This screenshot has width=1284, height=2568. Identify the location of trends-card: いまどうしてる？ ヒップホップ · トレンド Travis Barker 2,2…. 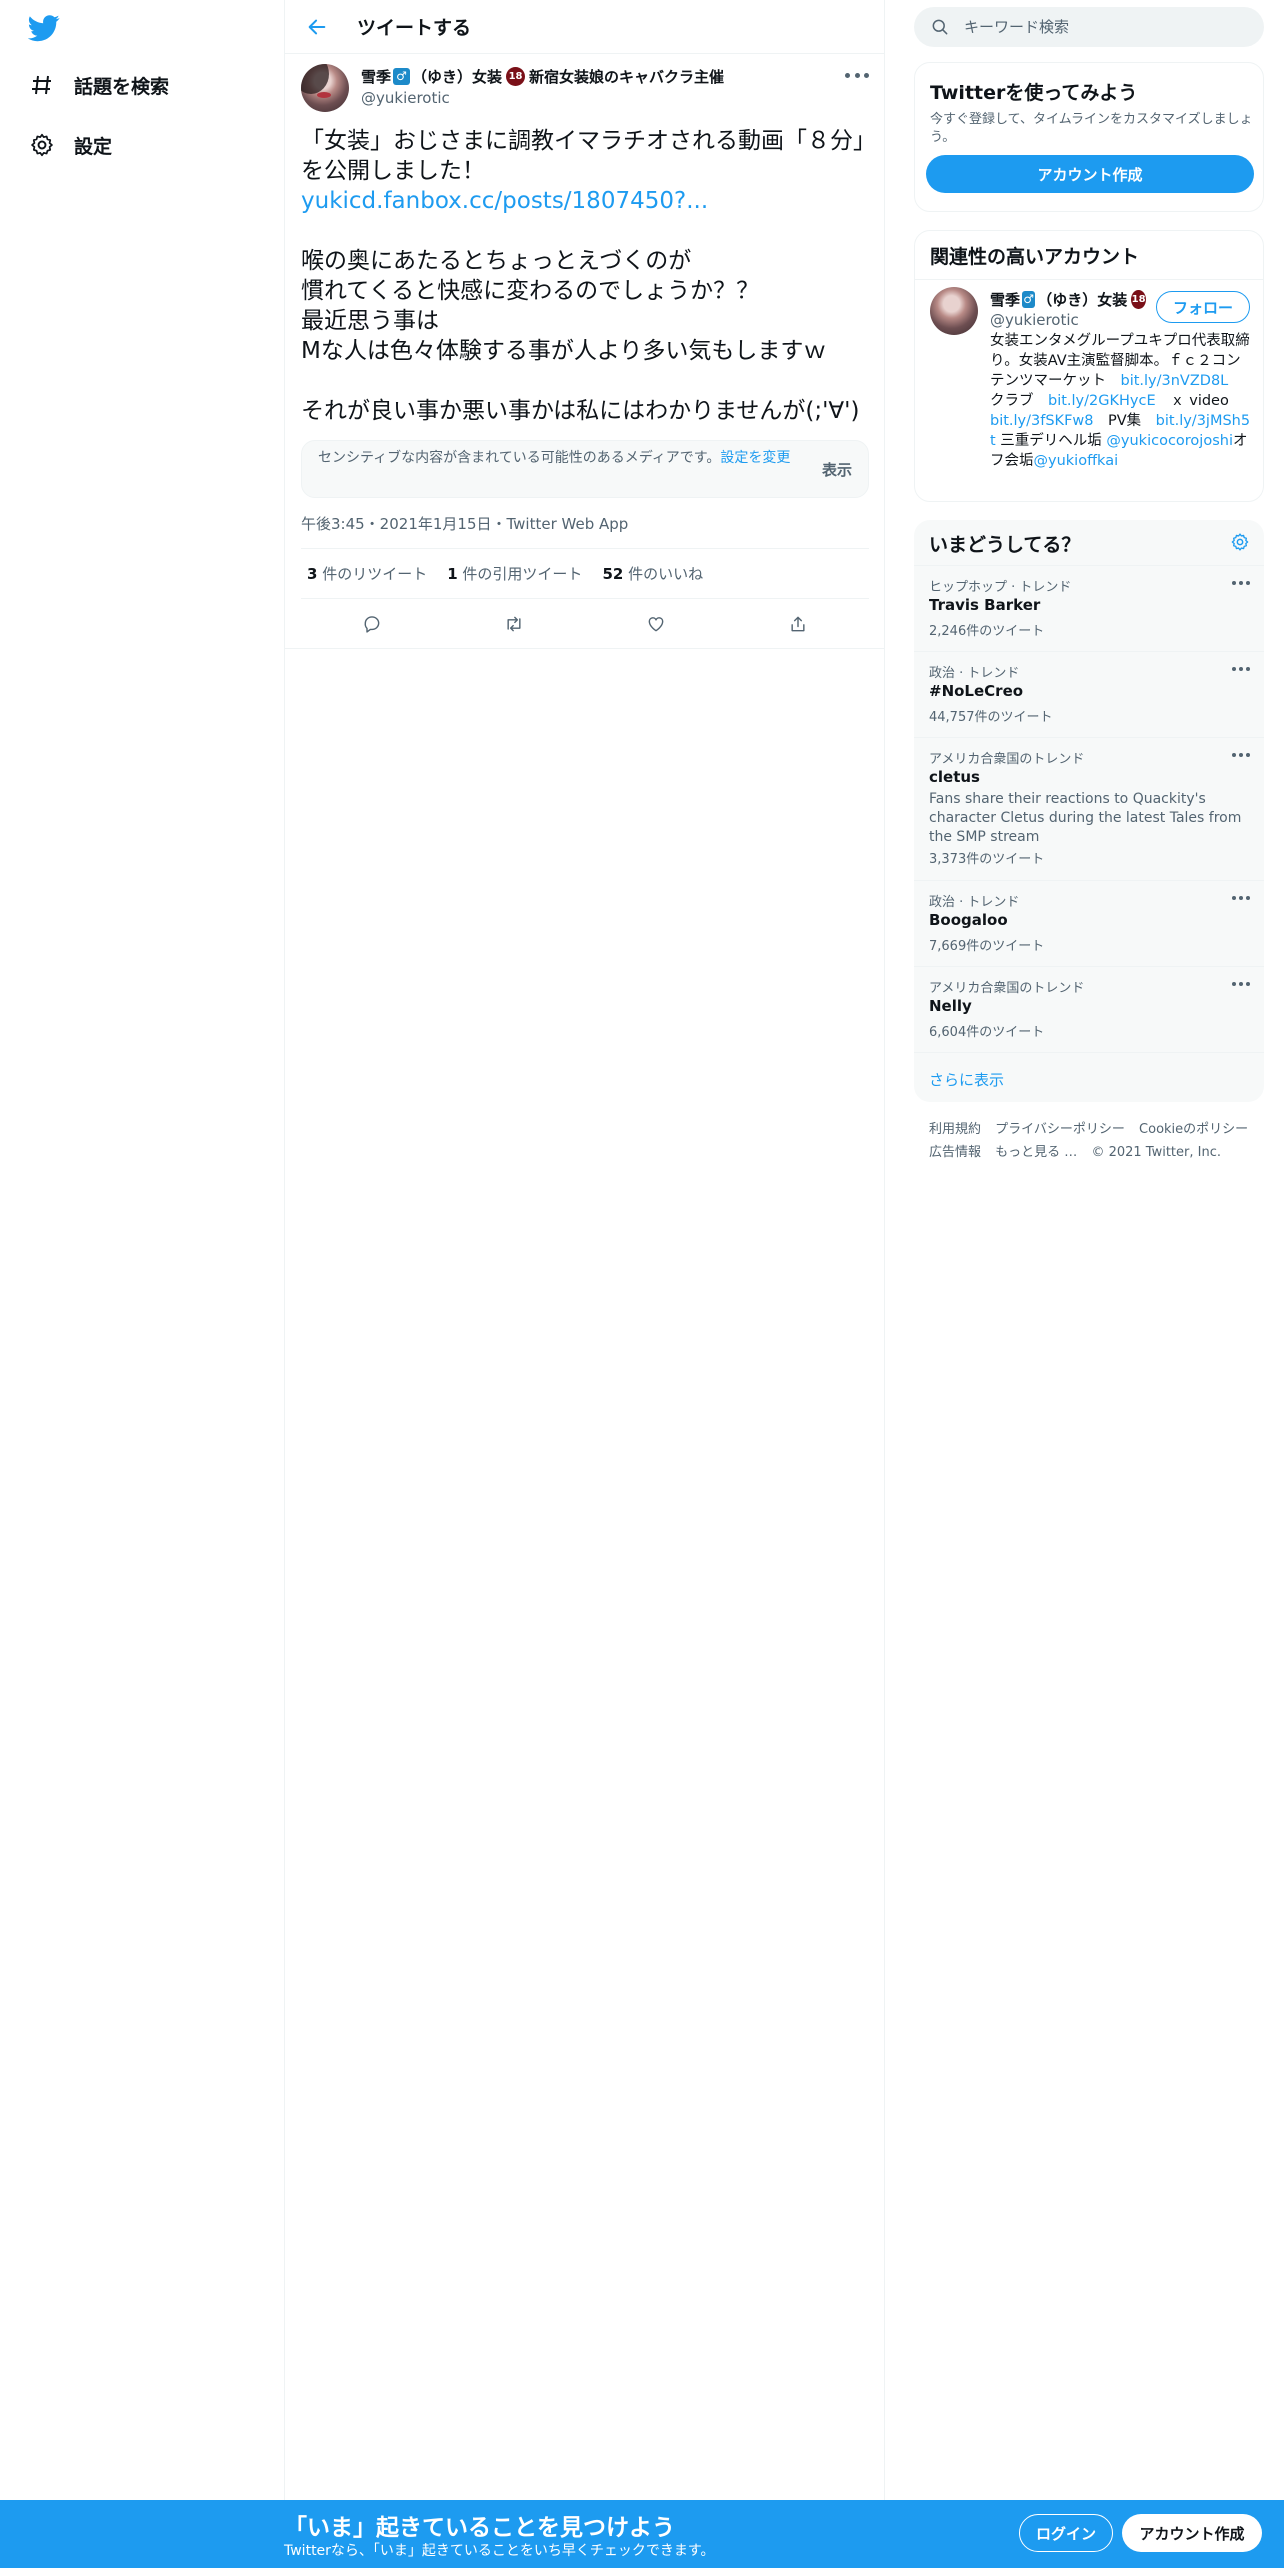
(1089, 811).